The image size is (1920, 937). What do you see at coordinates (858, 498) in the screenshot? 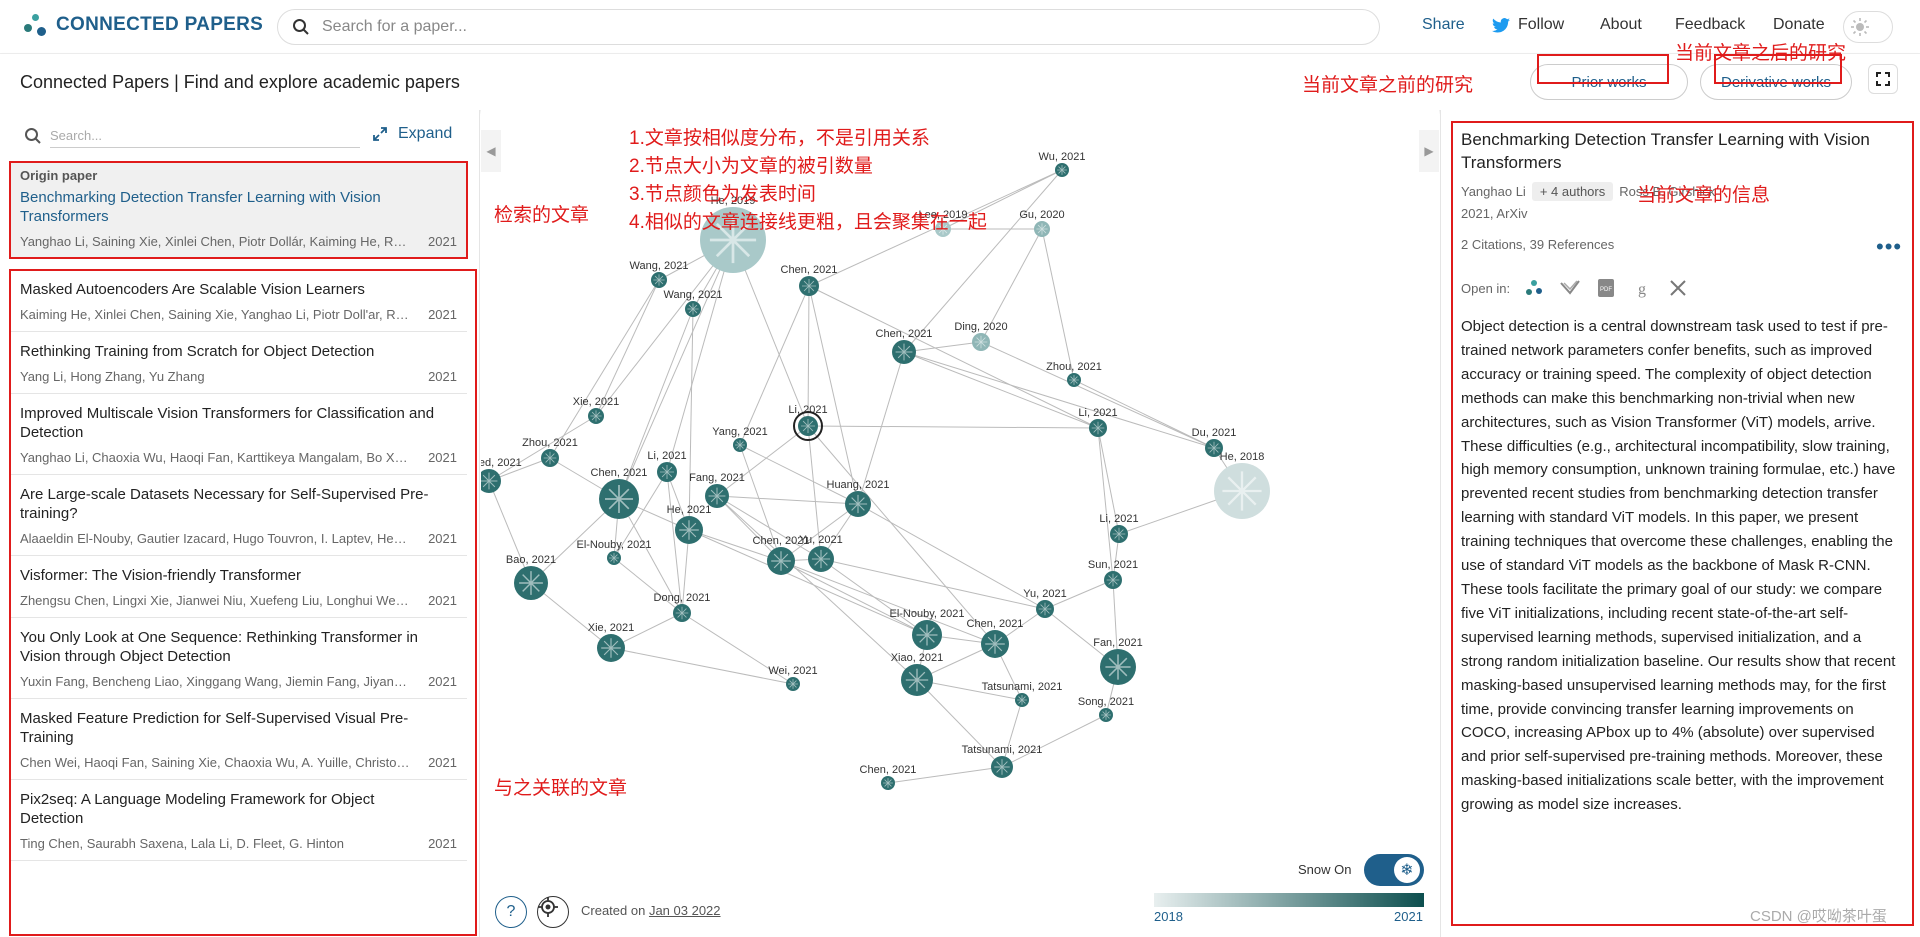
I see `graph-node: Huang, 2021` at bounding box center [858, 498].